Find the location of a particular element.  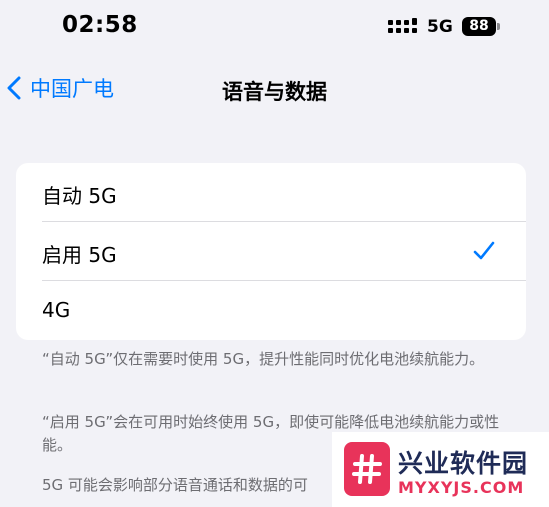

option-auto-5g: 自动 5G is located at coordinates (271, 192).